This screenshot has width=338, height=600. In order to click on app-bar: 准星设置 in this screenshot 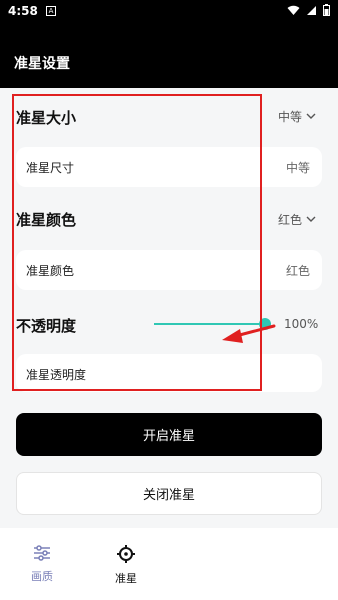, I will do `click(169, 56)`.